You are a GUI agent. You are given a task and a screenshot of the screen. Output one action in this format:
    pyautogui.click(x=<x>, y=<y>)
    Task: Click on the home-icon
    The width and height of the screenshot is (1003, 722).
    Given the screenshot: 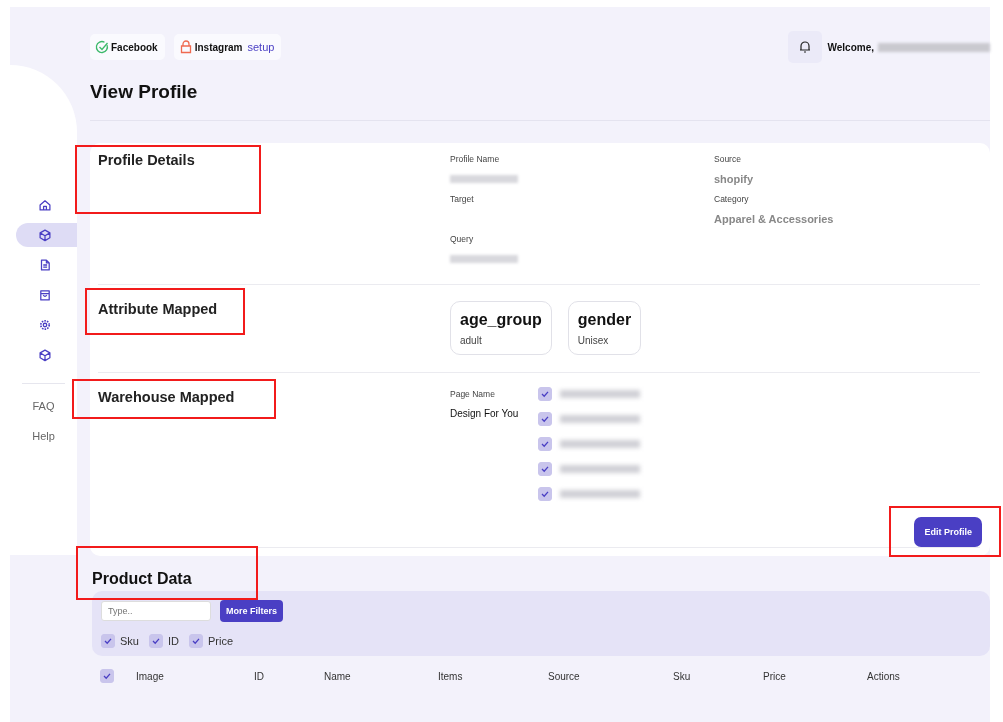 What is the action you would take?
    pyautogui.click(x=45, y=205)
    